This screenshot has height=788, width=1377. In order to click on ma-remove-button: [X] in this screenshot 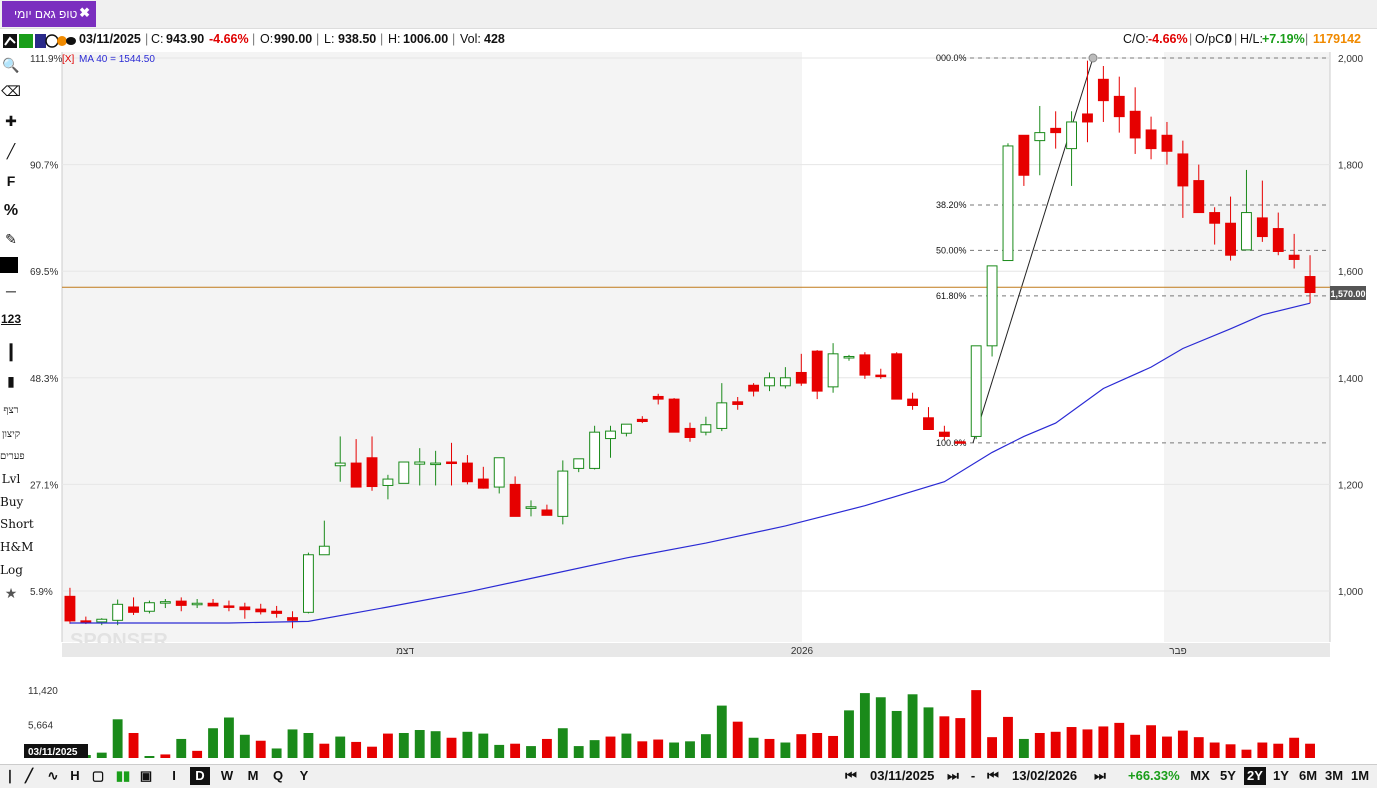, I will do `click(68, 59)`.